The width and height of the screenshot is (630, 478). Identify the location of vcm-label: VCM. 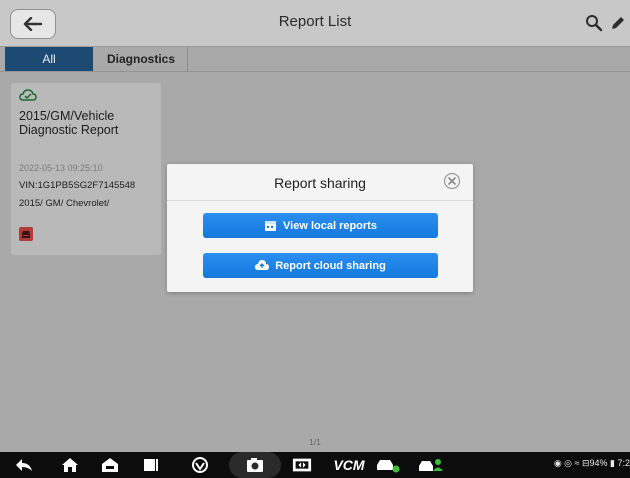
(349, 465).